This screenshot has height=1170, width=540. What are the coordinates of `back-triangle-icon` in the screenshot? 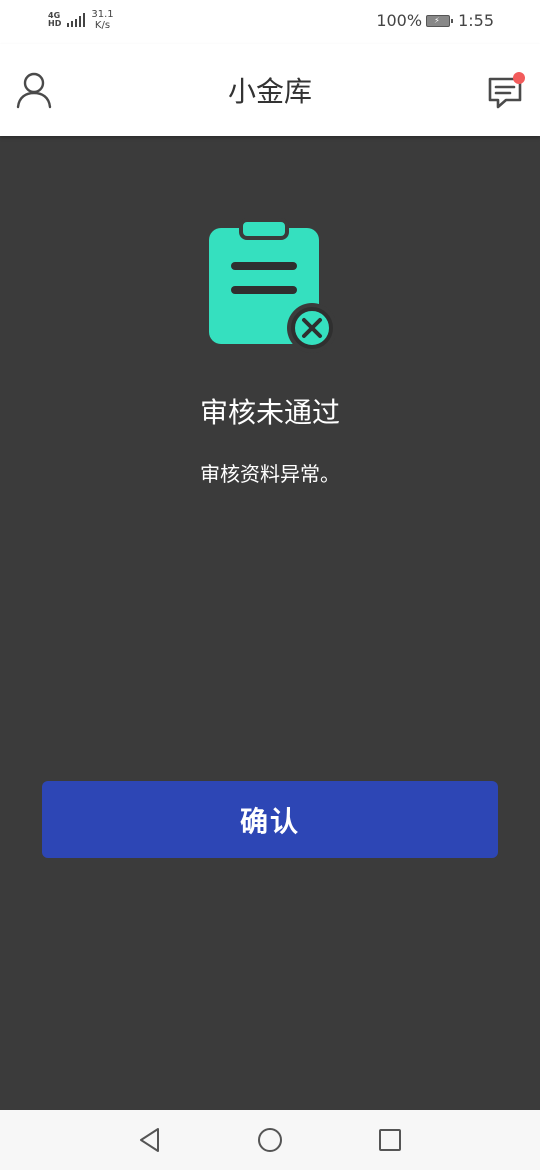 It's located at (150, 1140).